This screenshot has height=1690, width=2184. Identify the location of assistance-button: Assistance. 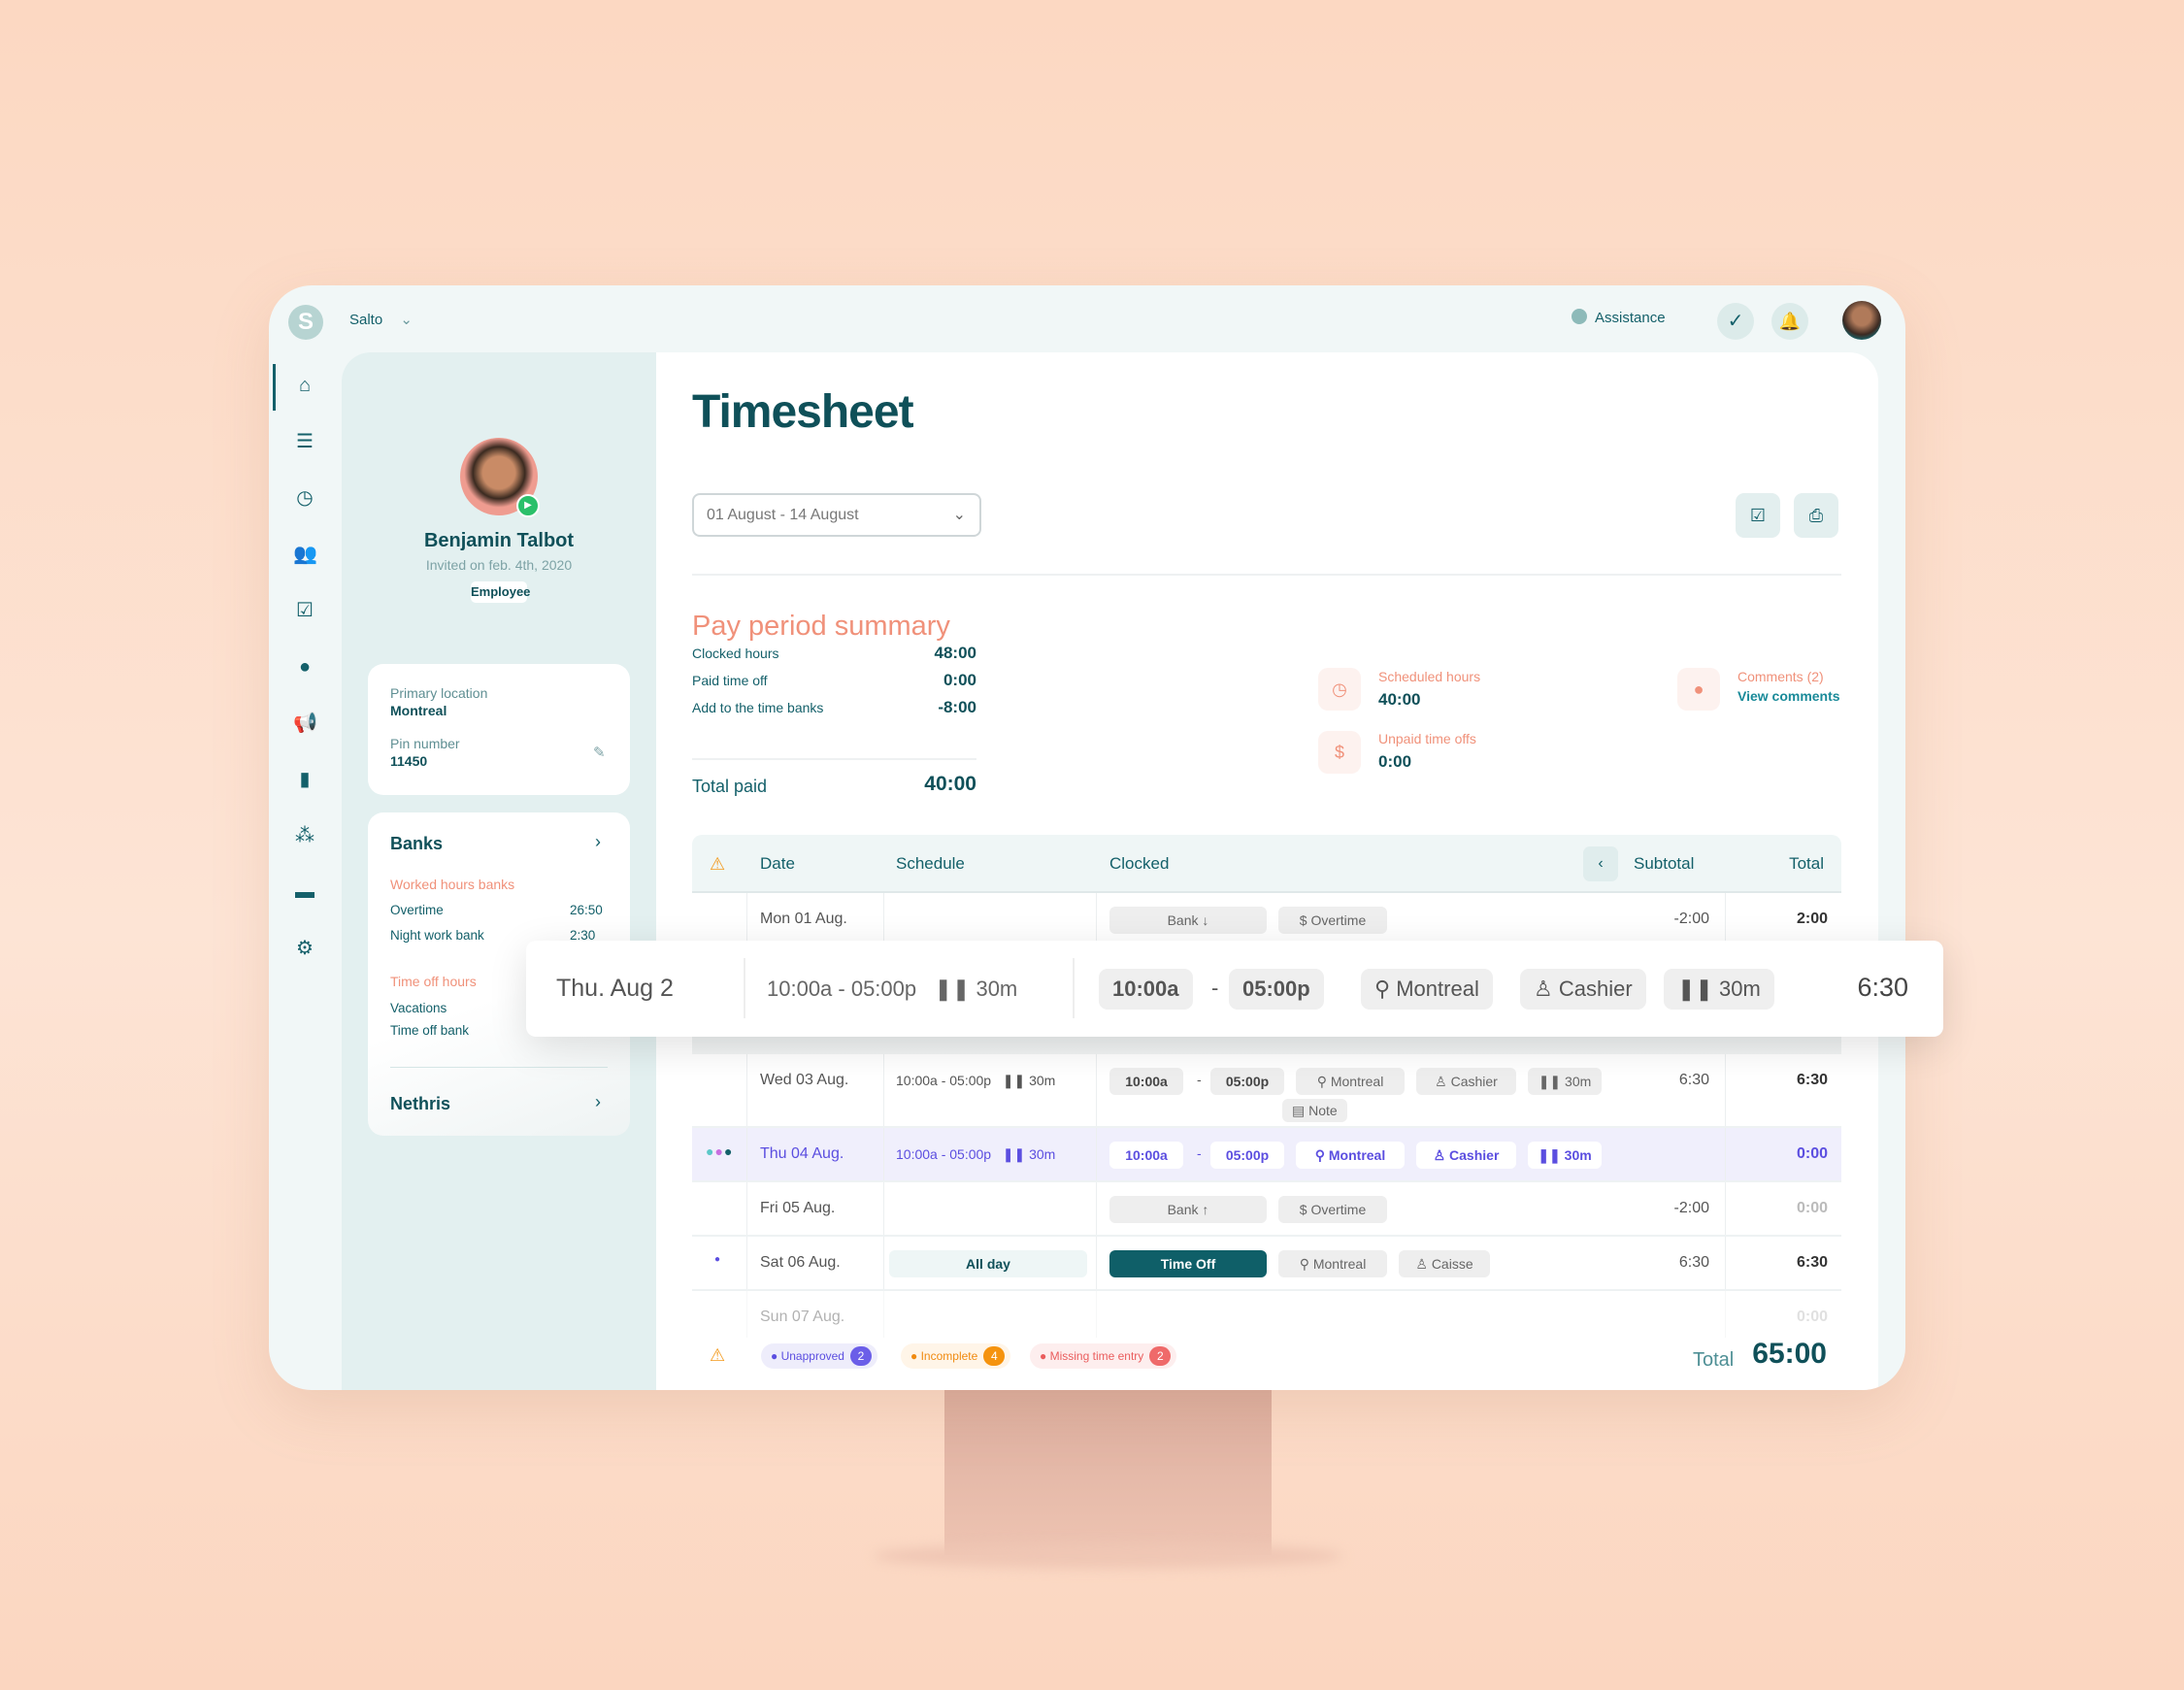
(1619, 317).